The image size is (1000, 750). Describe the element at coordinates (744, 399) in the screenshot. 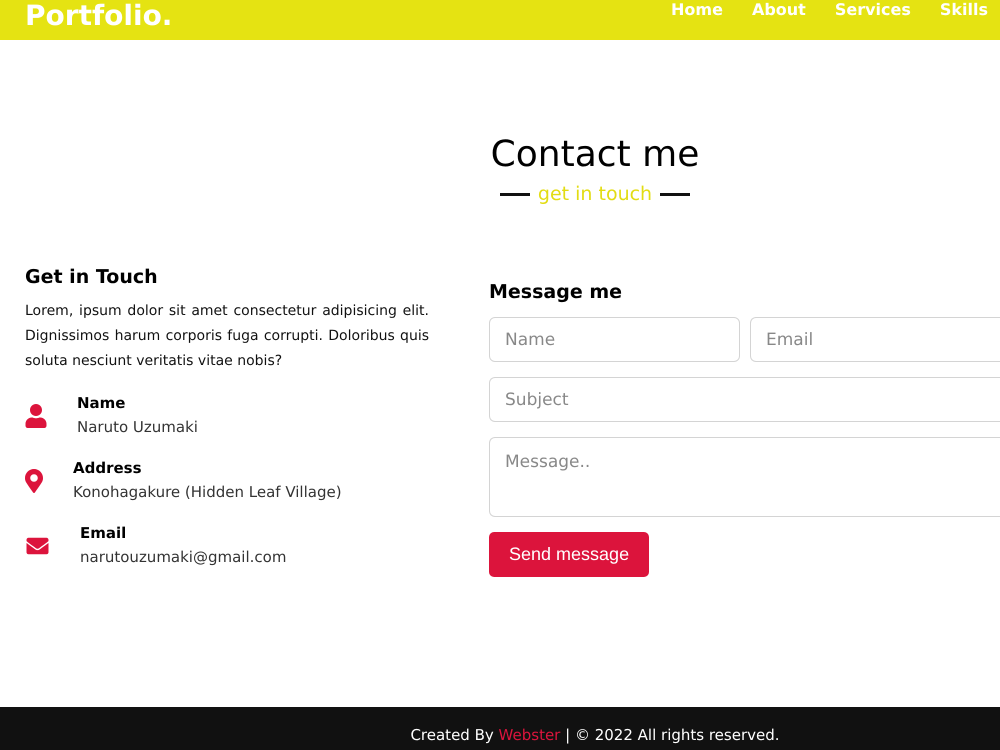

I see `text-input: Subject` at that location.